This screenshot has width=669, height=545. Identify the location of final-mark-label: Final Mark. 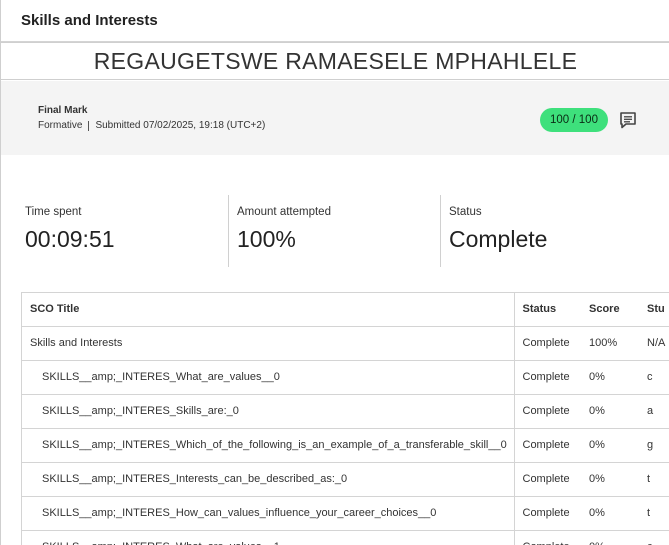
(63, 110).